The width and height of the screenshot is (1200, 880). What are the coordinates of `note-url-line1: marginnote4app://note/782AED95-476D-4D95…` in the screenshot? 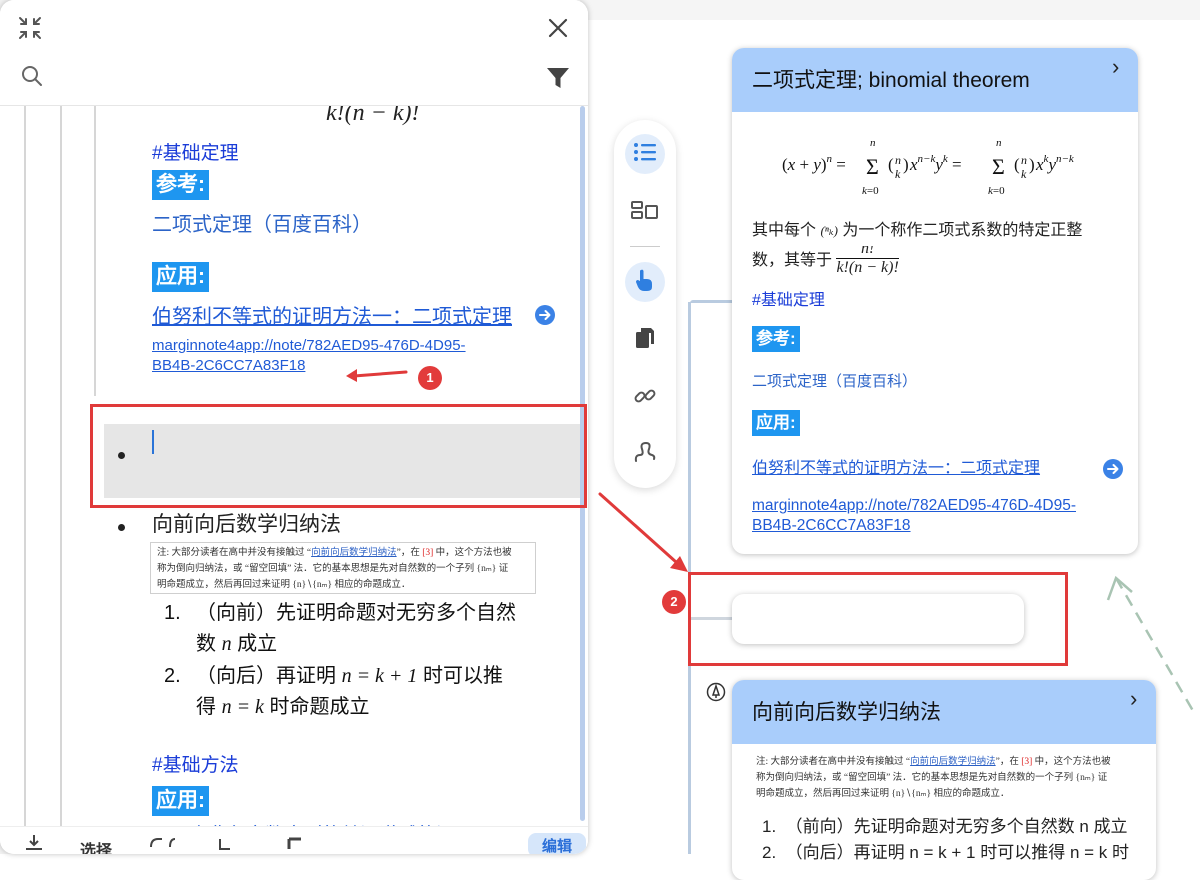 It's located at (309, 345).